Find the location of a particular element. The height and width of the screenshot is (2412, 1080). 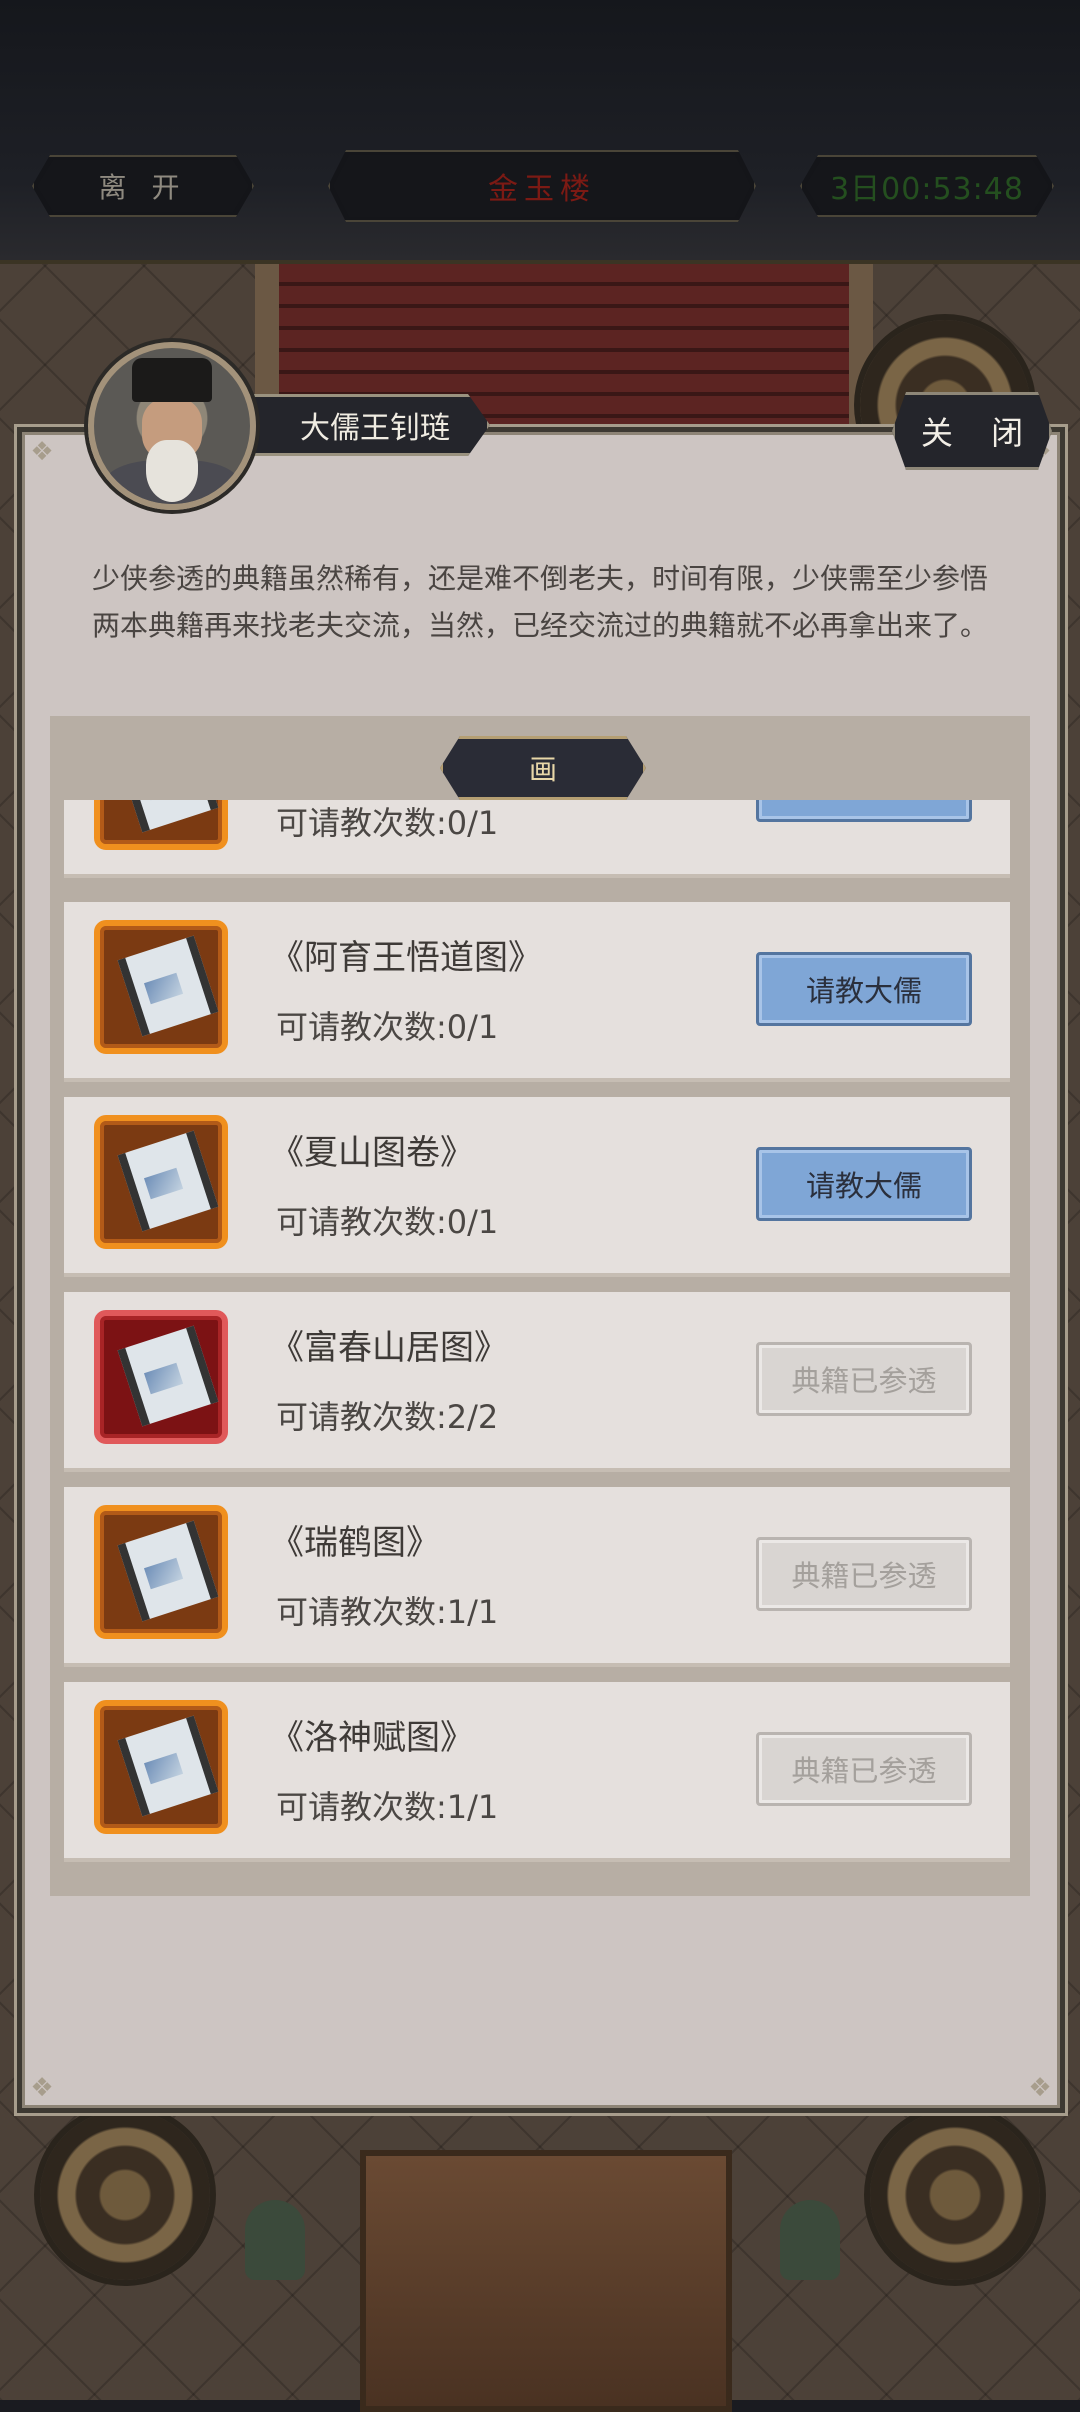

category-tab-painting: 画 is located at coordinates (543, 768).